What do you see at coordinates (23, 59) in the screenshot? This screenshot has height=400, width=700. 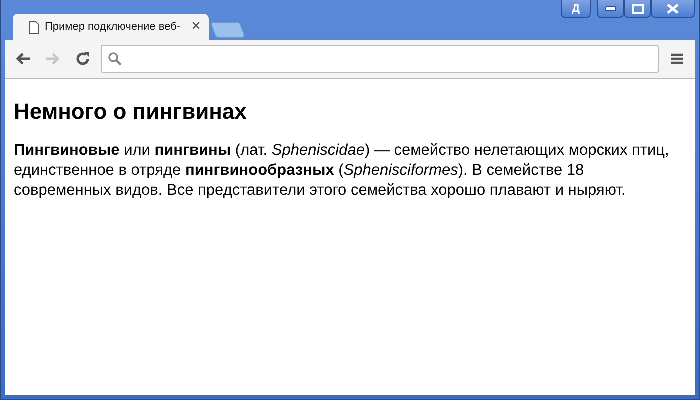 I see `arrow-left-icon` at bounding box center [23, 59].